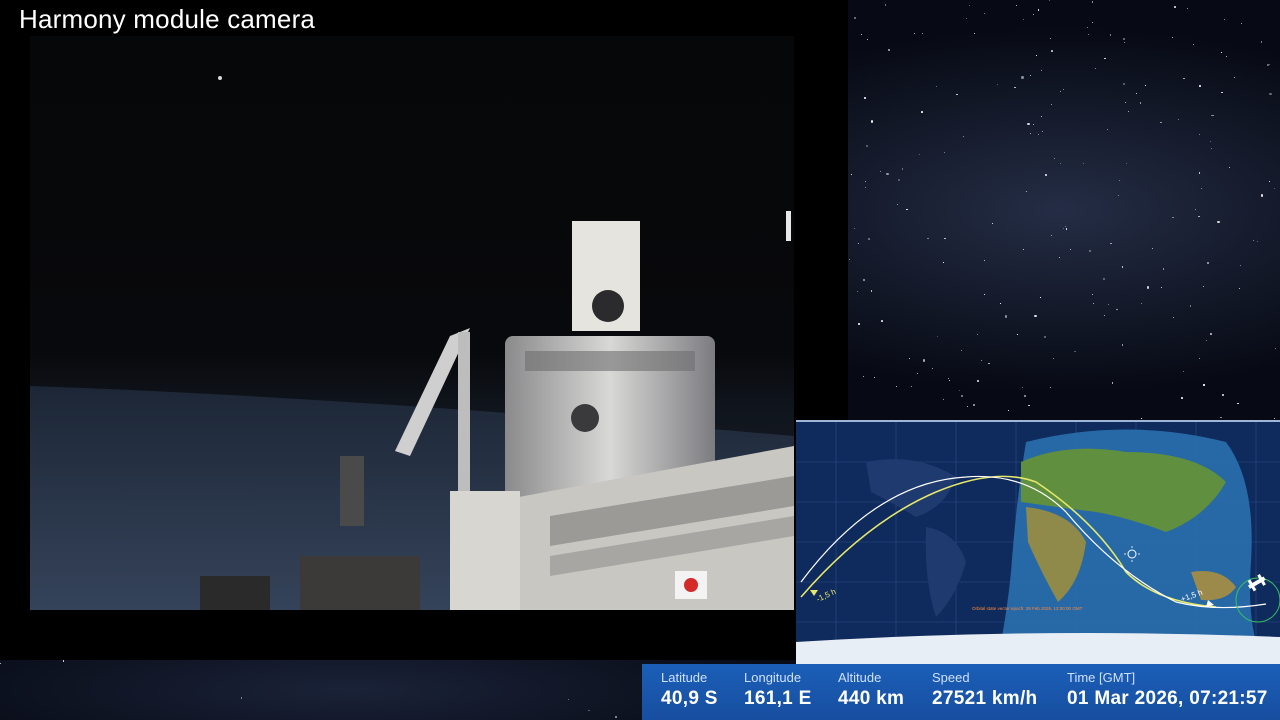  I want to click on longitude-readout: Longitude 161,1 E, so click(778, 690).